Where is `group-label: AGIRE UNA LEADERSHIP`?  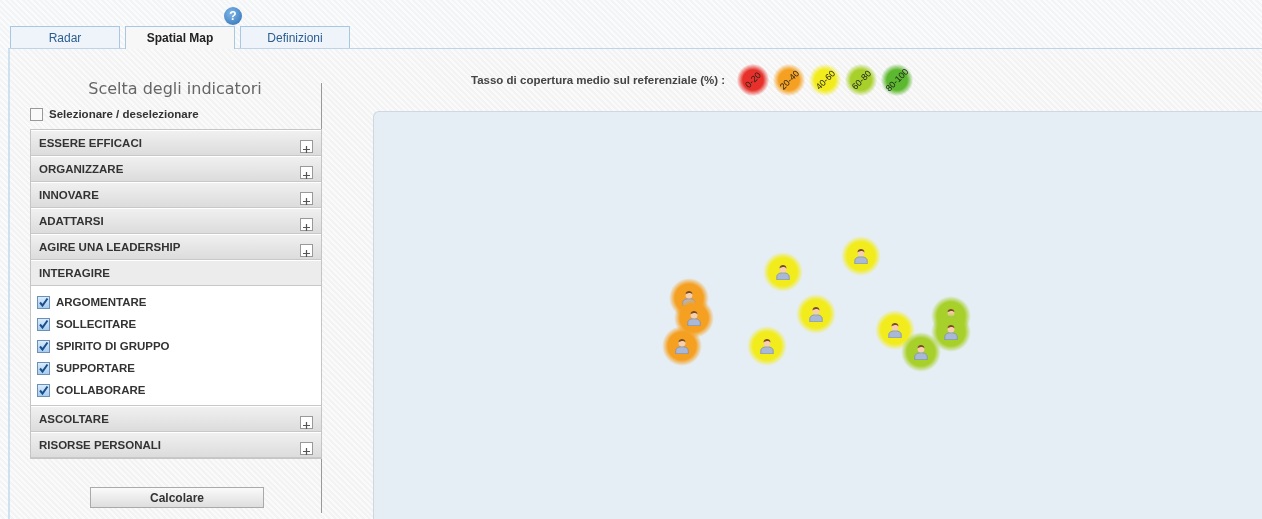 group-label: AGIRE UNA LEADERSHIP is located at coordinates (110, 247).